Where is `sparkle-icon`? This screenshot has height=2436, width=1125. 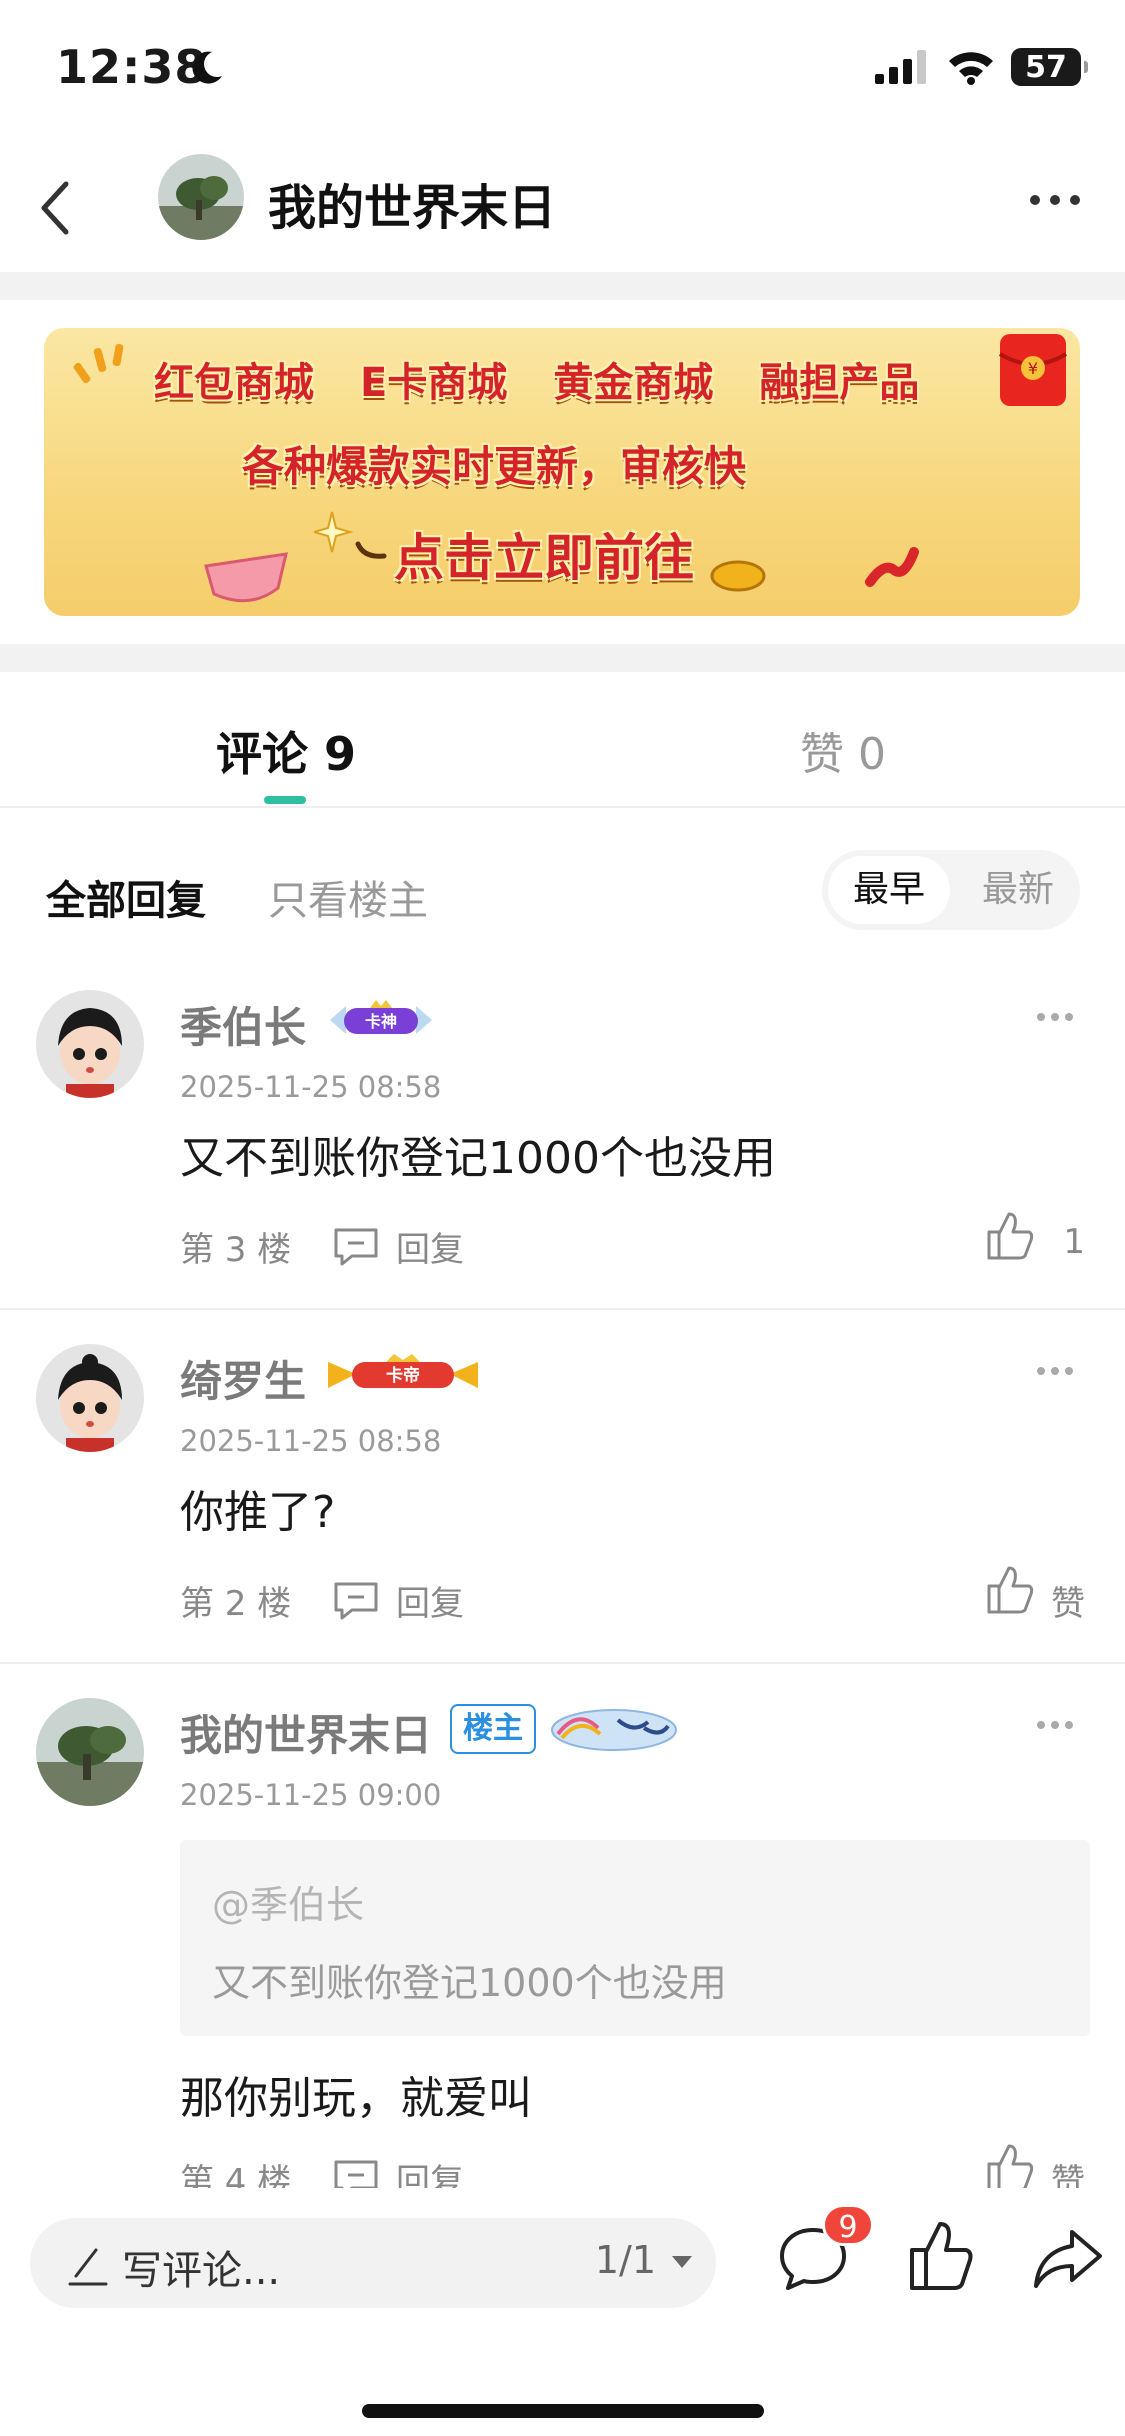 sparkle-icon is located at coordinates (350, 535).